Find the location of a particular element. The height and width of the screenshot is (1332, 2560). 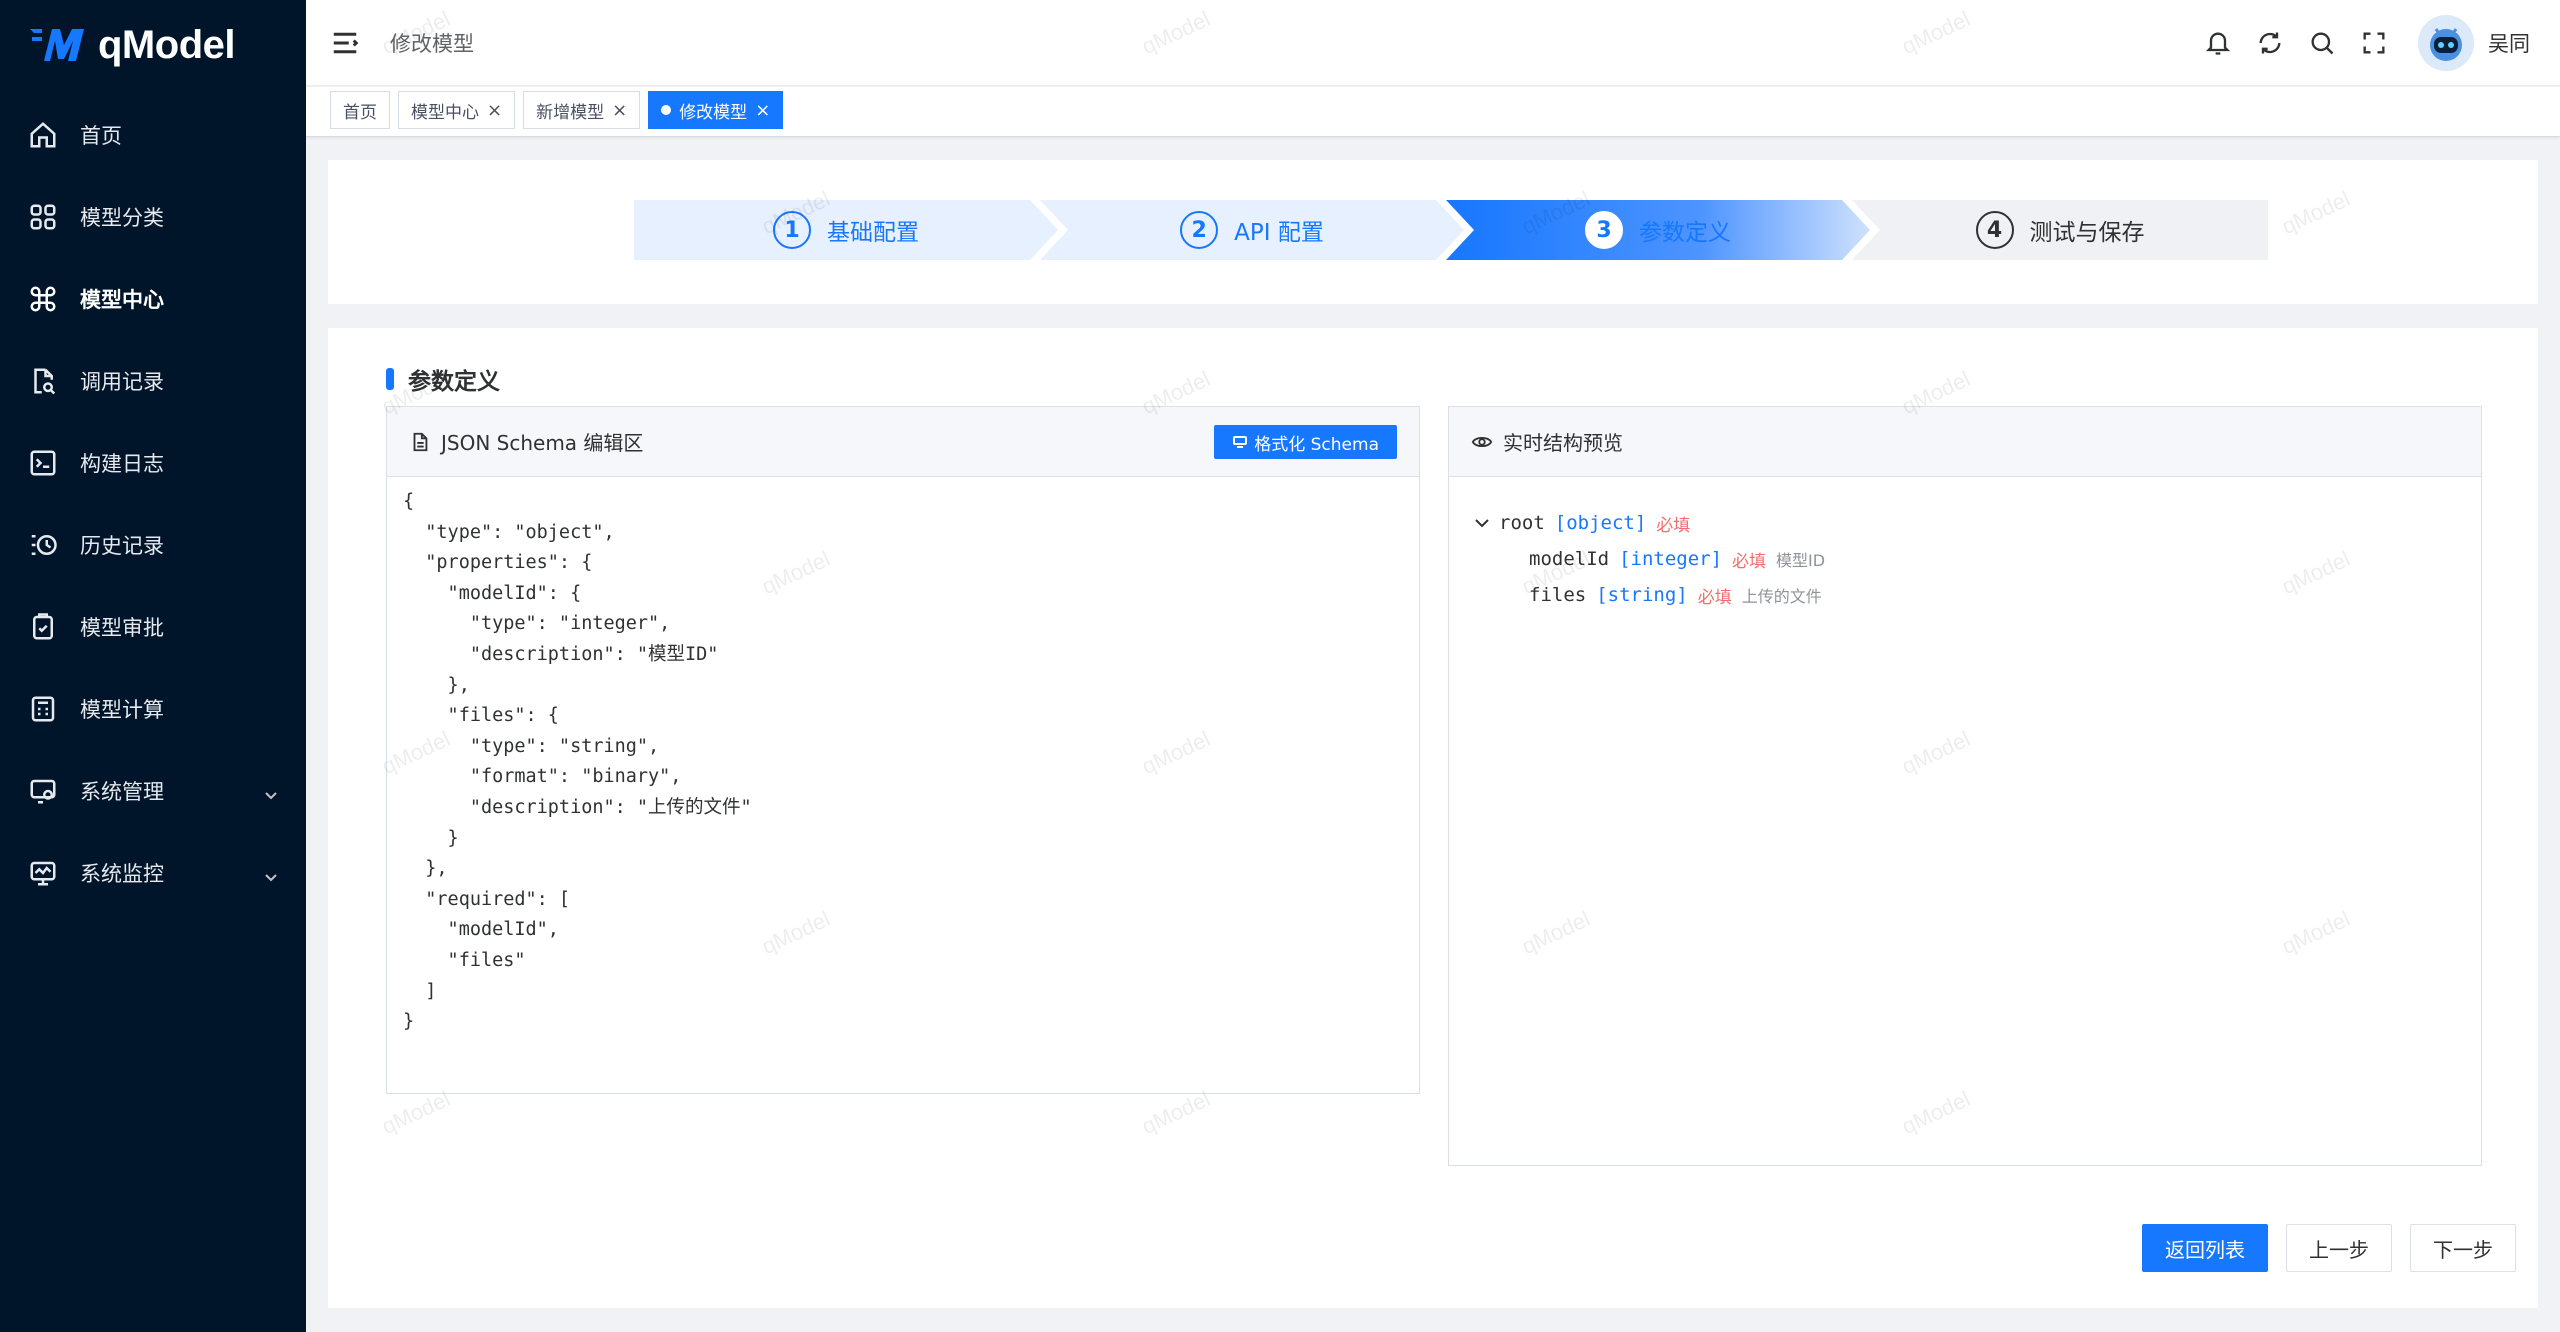

tags-view-bar: 首页 模型中心 × 新增模型 × 修改模型 × is located at coordinates (1433, 112).